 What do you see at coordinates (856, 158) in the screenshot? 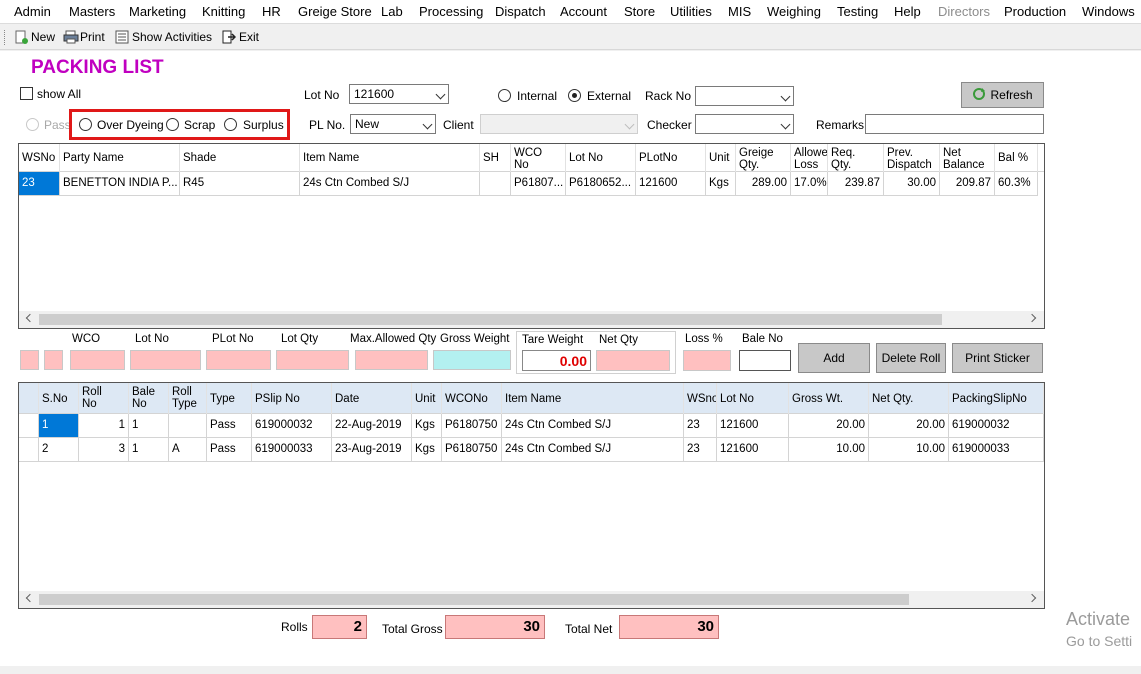
I see `col-req-qty: Req. Qty.` at bounding box center [856, 158].